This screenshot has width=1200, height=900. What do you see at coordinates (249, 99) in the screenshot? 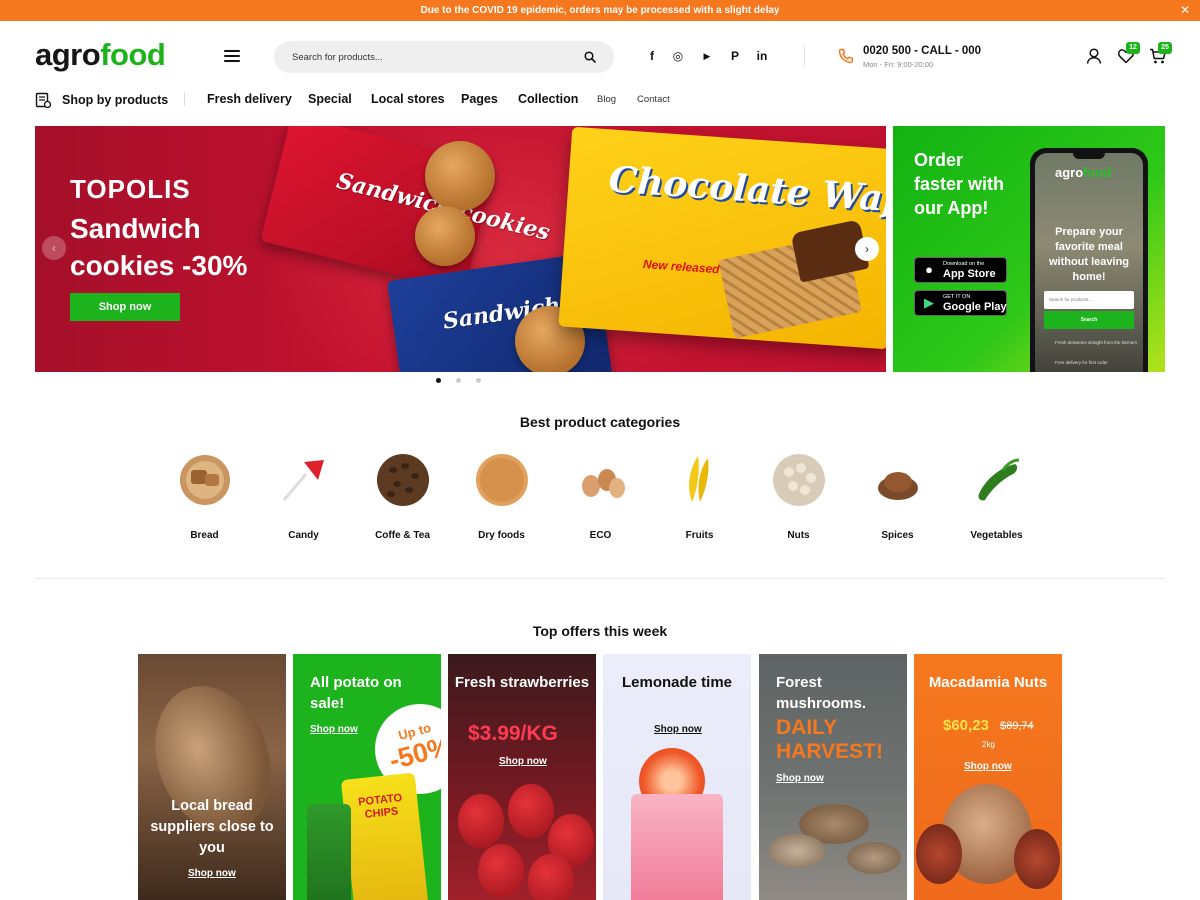
I see `nav-fresh-delivery: Fresh delivery` at bounding box center [249, 99].